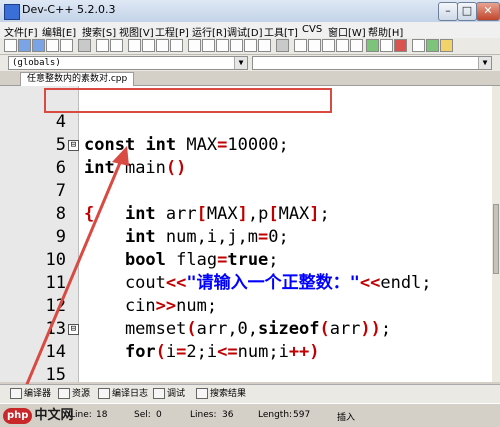 The width and height of the screenshot is (500, 427). Describe the element at coordinates (84, 45) in the screenshot. I see `print-icon` at that location.